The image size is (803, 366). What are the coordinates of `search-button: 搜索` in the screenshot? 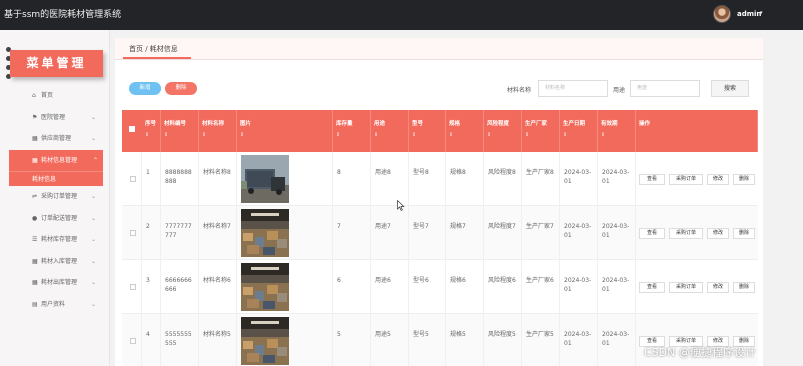 It's located at (730, 88).